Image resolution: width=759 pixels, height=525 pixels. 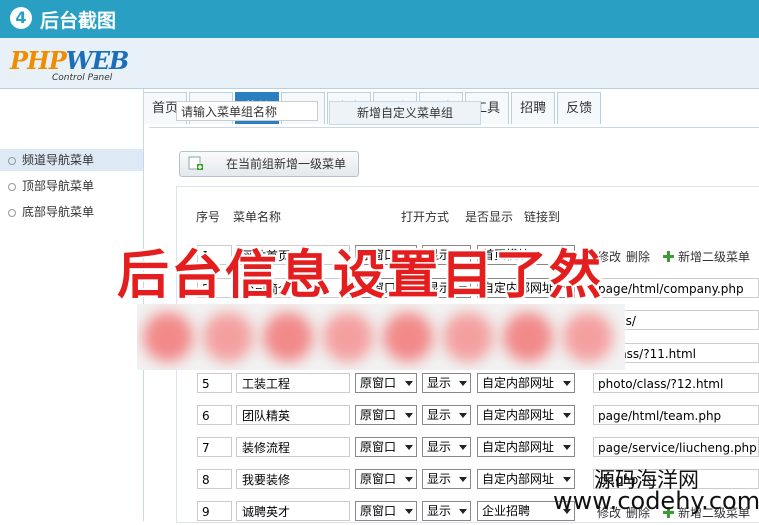 What do you see at coordinates (208, 217) in the screenshot?
I see `table-header-0: 序号` at bounding box center [208, 217].